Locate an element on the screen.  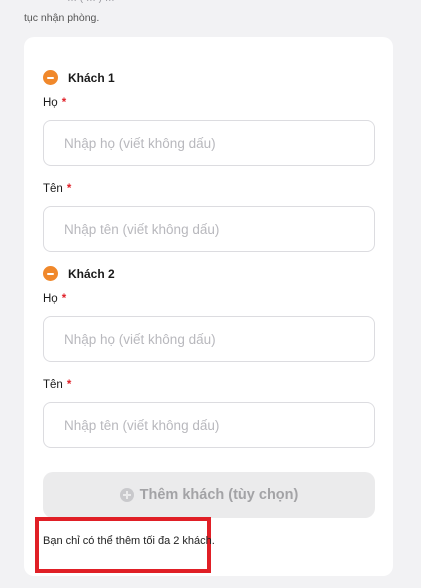
guest-2-first-name-label: Tên * is located at coordinates (57, 385).